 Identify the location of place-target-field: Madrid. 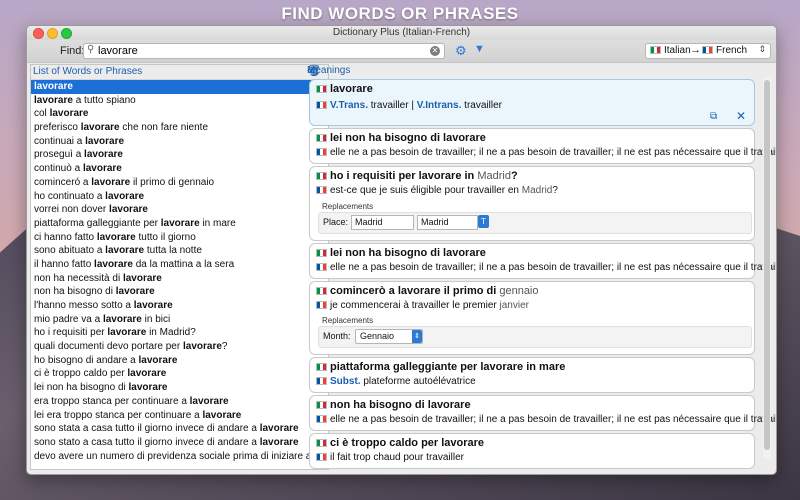
(447, 222).